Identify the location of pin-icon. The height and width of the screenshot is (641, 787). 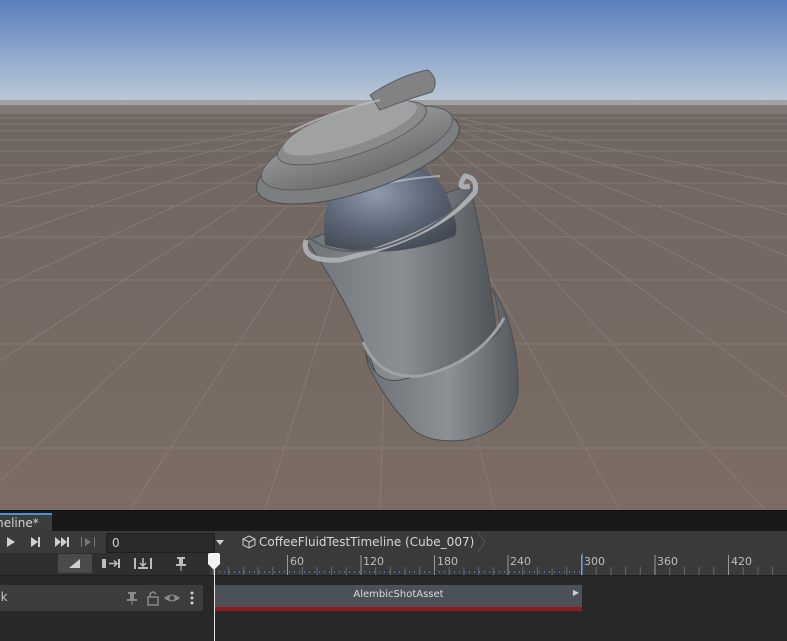
(181, 564).